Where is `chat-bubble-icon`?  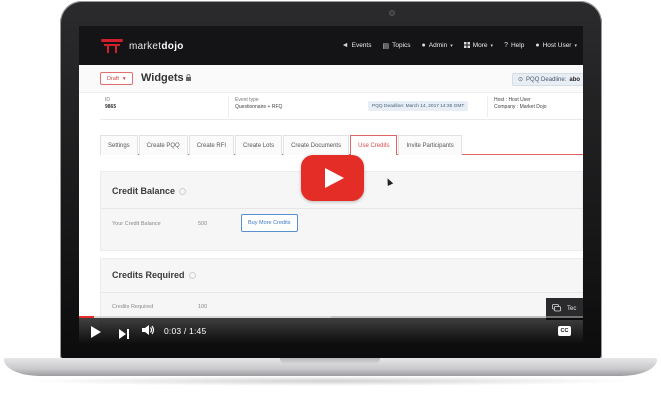
chat-bubble-icon is located at coordinates (556, 309).